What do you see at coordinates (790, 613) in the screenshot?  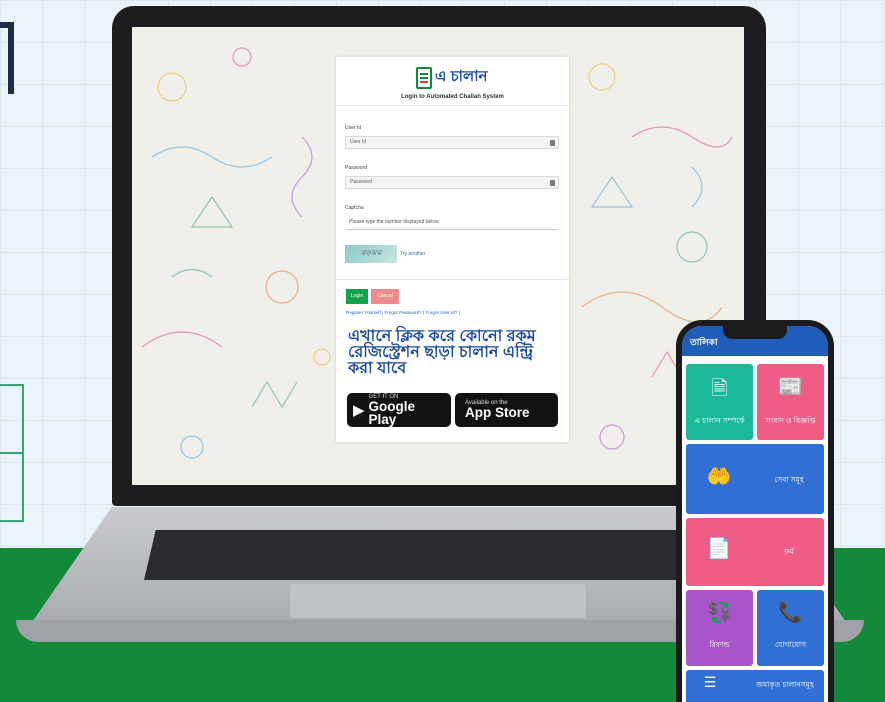 I see `phone-contact-icon: 📞` at bounding box center [790, 613].